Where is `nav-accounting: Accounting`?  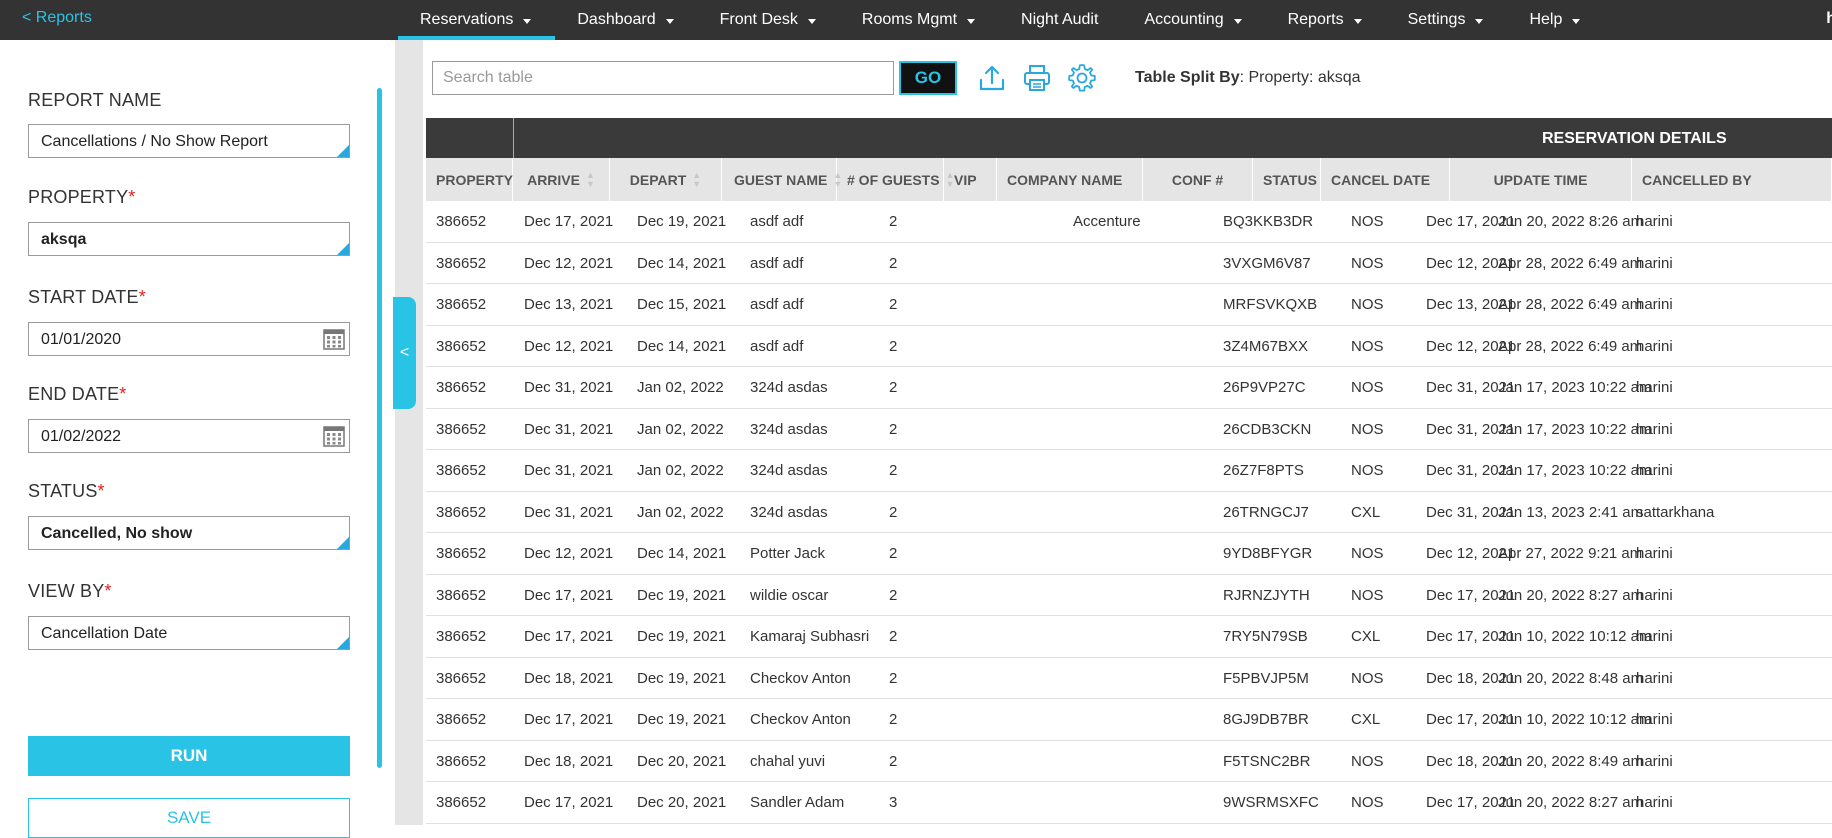
nav-accounting: Accounting is located at coordinates (1193, 20).